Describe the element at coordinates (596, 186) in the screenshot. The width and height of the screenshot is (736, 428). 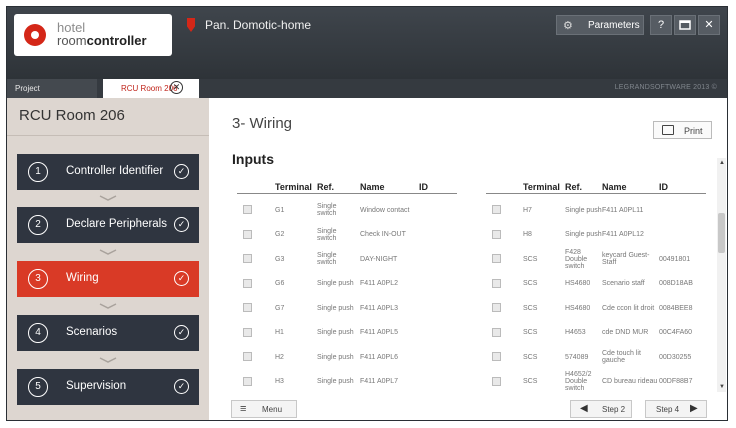
I see `table-header: Terminal Ref. Name ID` at that location.